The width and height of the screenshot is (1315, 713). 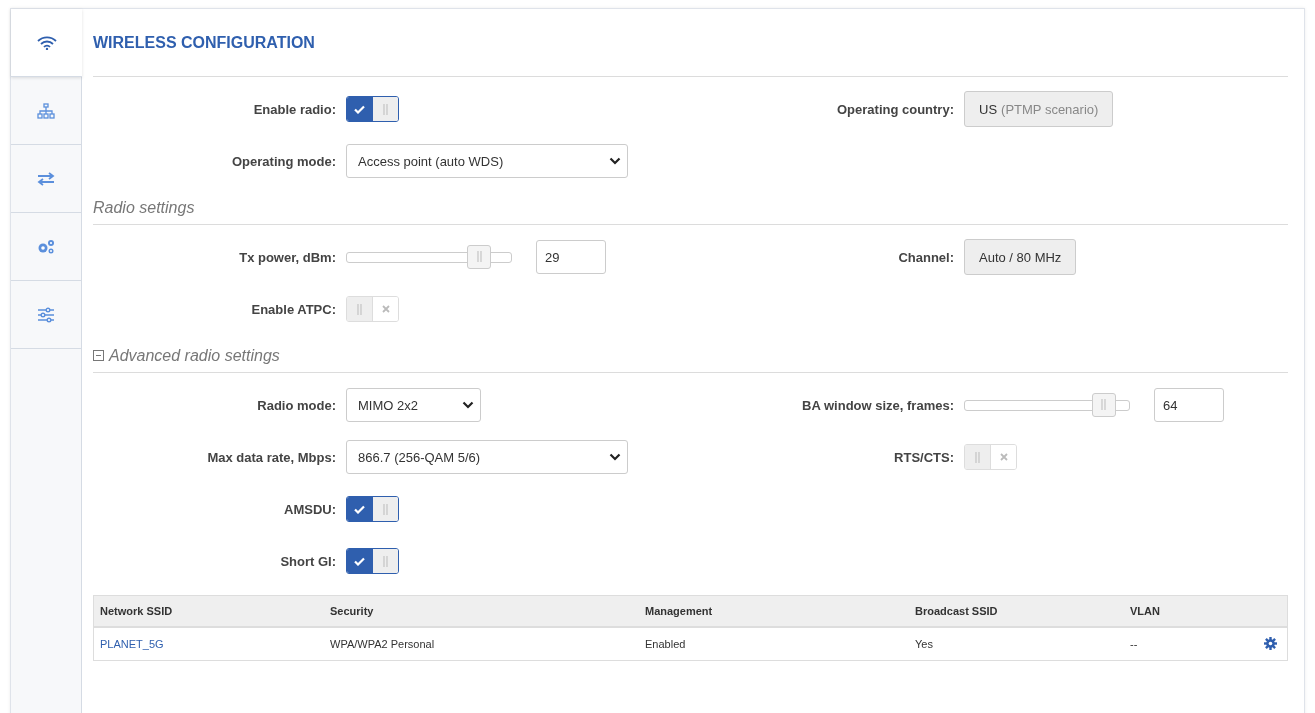 What do you see at coordinates (1020, 257) in the screenshot?
I see `value-button: Auto / 80 MHz` at bounding box center [1020, 257].